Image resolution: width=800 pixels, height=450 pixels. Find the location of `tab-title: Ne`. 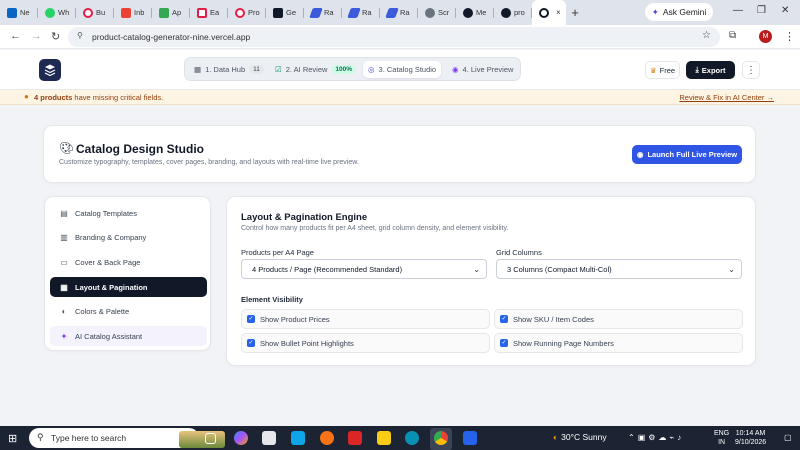

tab-title: Ne is located at coordinates (25, 12).